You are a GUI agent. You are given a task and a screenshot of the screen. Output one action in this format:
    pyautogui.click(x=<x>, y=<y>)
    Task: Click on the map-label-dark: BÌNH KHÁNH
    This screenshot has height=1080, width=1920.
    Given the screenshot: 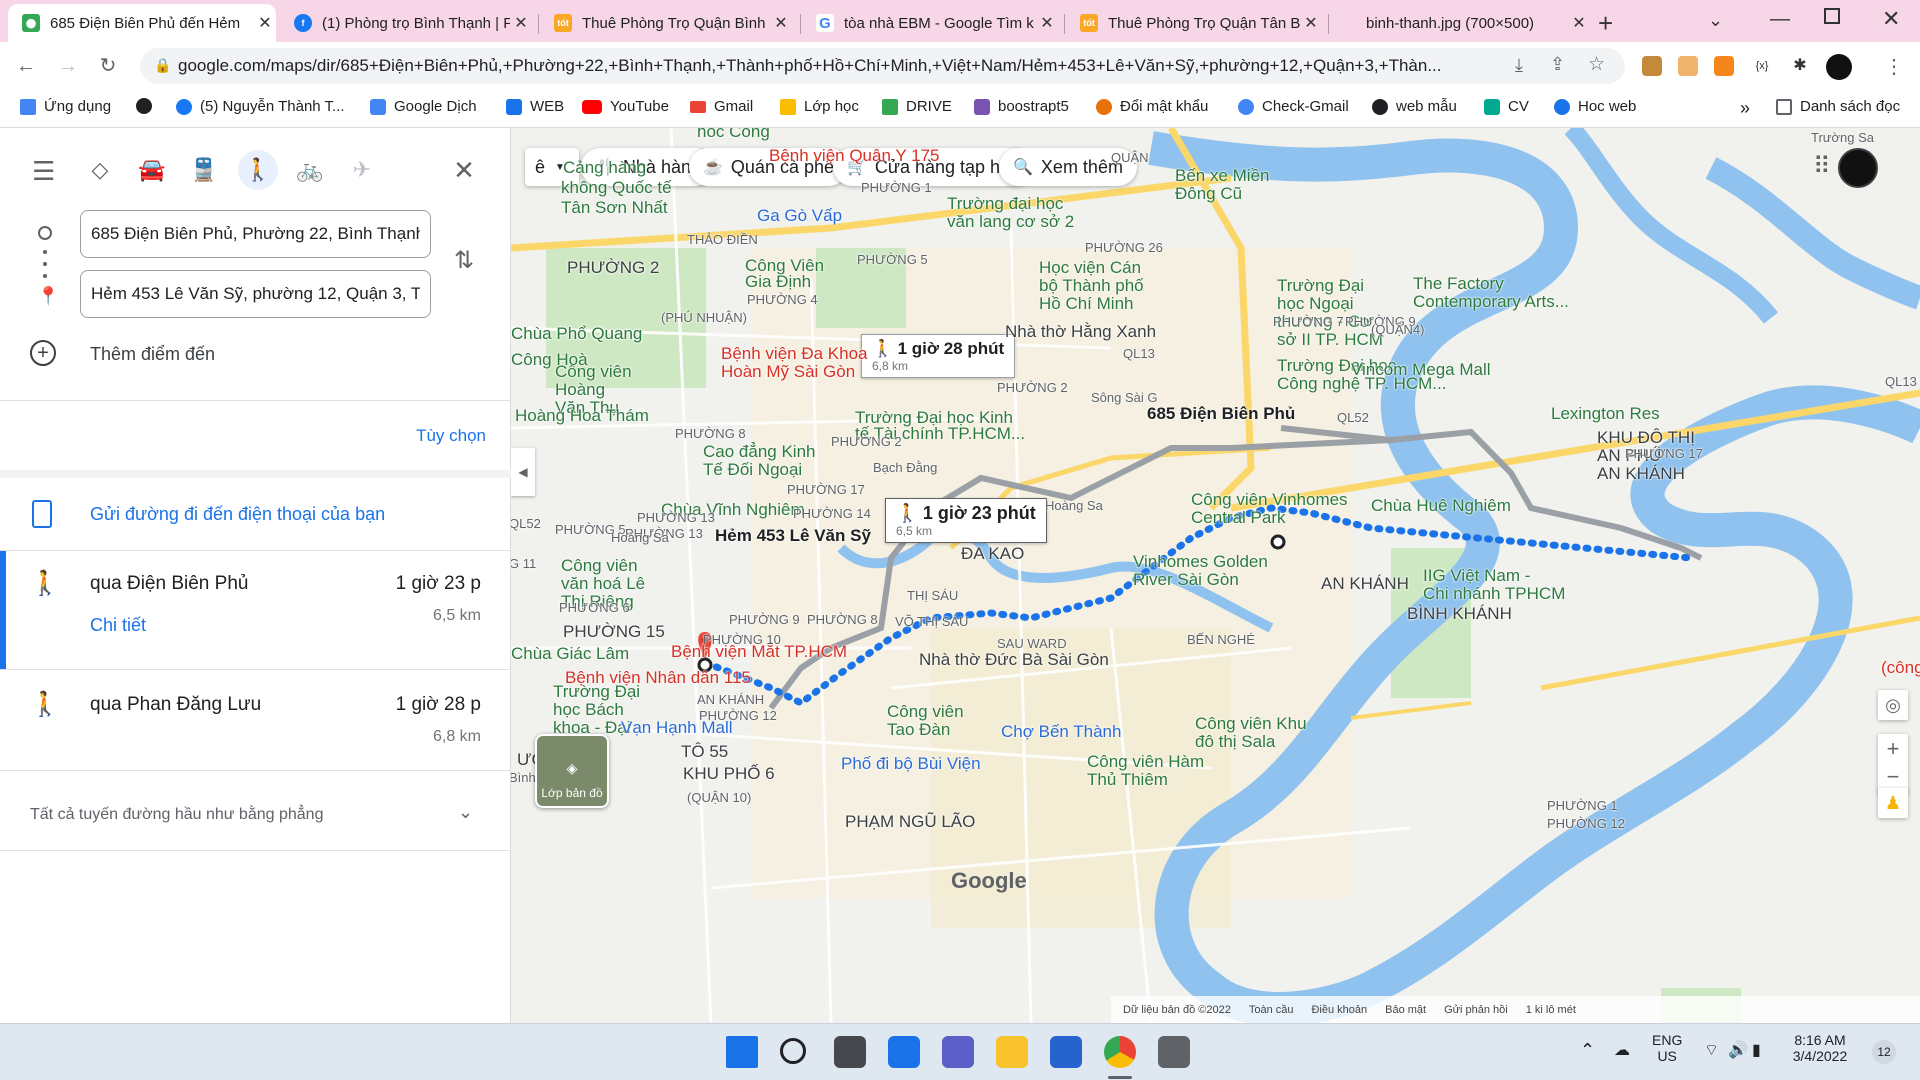 What is the action you would take?
    pyautogui.click(x=1459, y=613)
    